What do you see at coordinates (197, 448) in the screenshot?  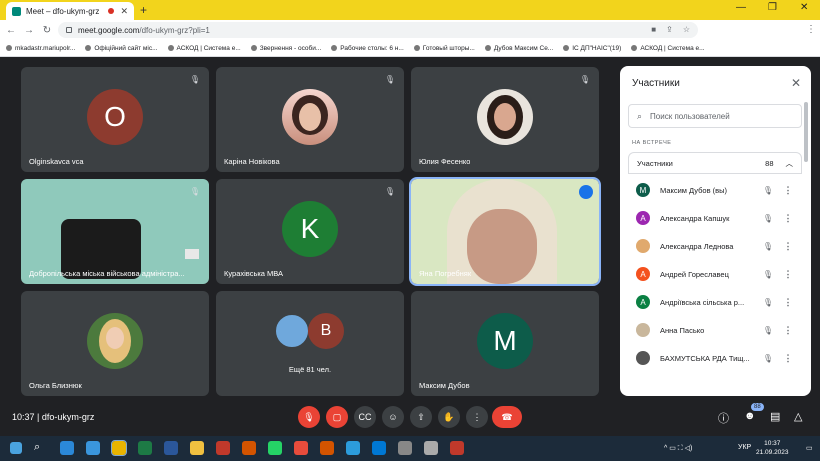 I see `file-explorer-icon` at bounding box center [197, 448].